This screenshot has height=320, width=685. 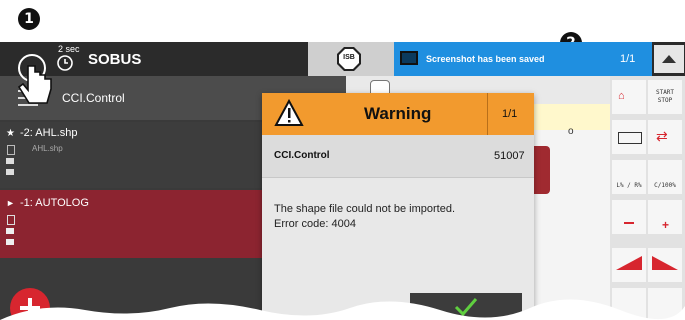 What do you see at coordinates (665, 92) in the screenshot?
I see `start-label: START` at bounding box center [665, 92].